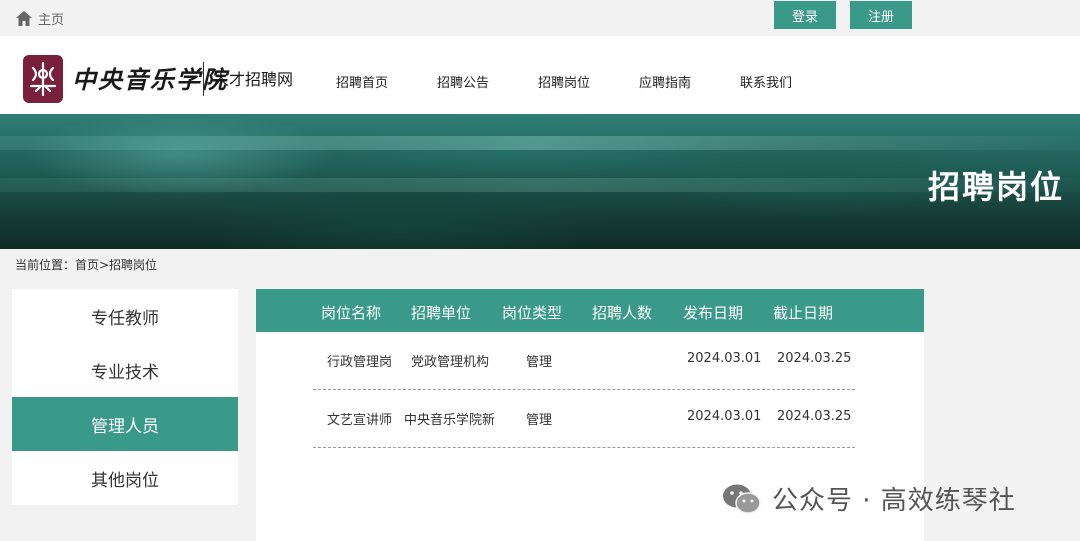  I want to click on table-row: 文艺宣讲师 中央音乐学院新 管理 2024.03.01 2024.03.25, so click(584, 419).